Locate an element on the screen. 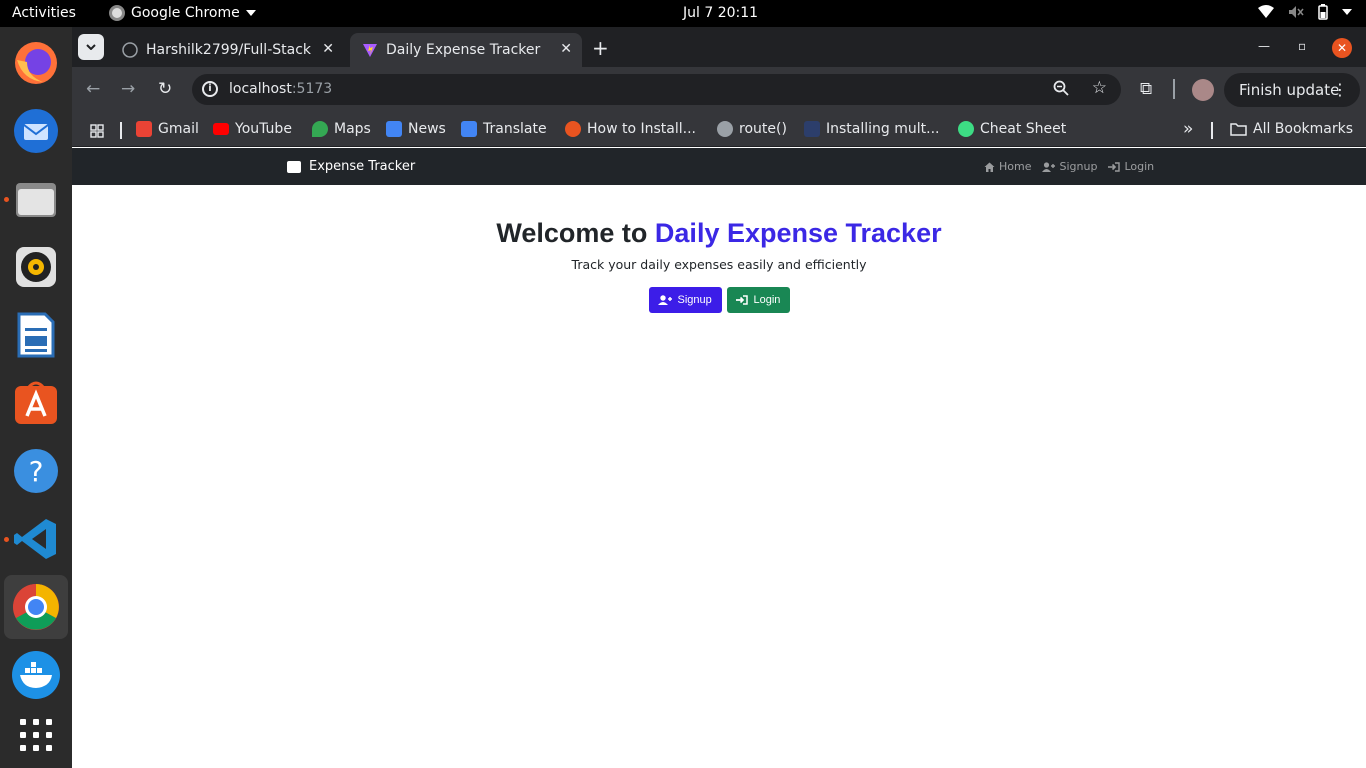 The height and width of the screenshot is (768, 1366). home-icon is located at coordinates (989, 167).